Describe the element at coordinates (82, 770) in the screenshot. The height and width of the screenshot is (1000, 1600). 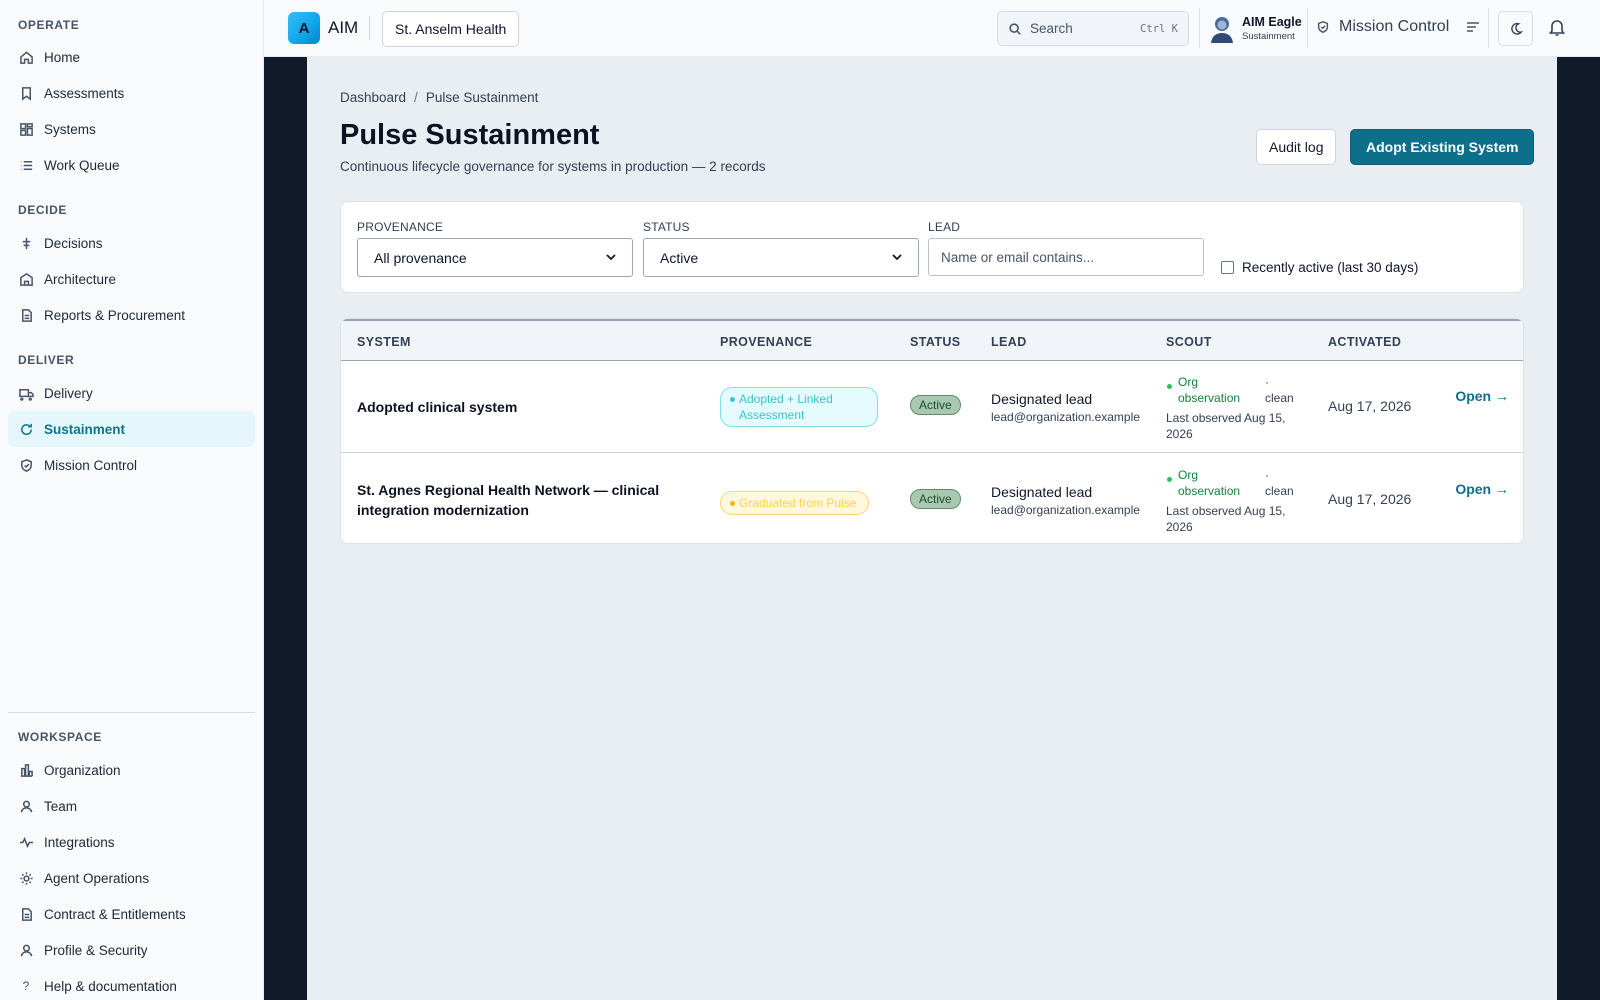
I see `sidebar-item-label: Organization` at that location.